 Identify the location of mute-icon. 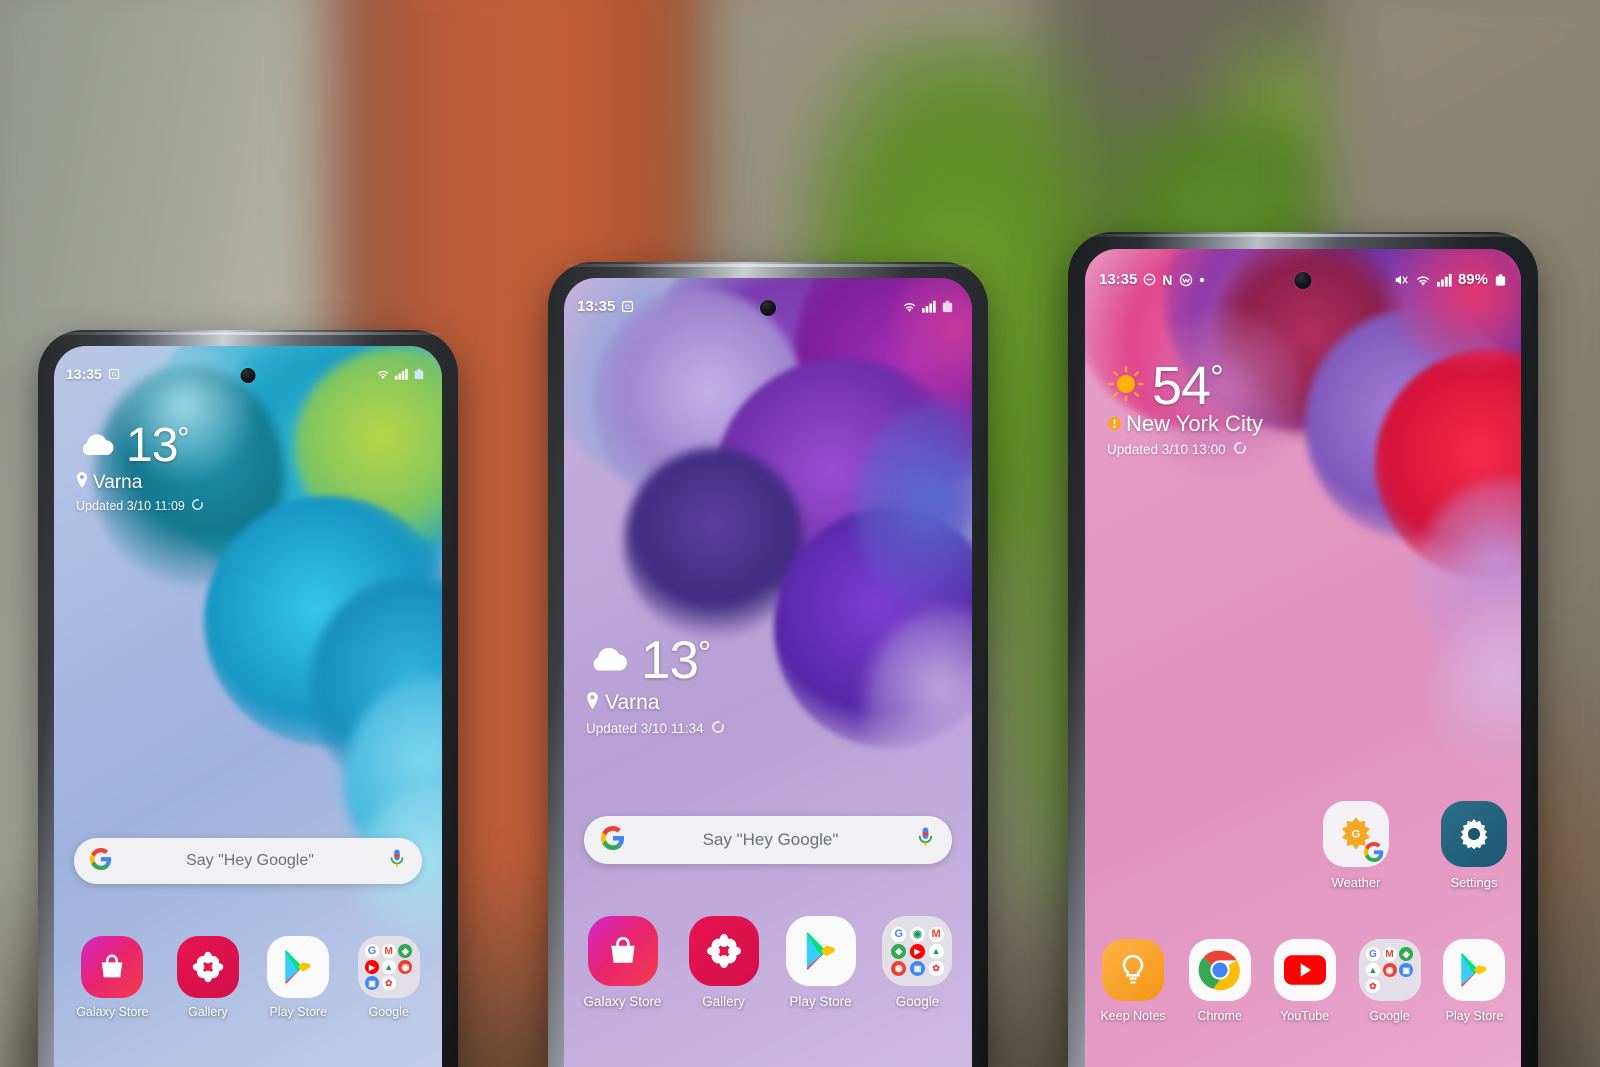
(1401, 280).